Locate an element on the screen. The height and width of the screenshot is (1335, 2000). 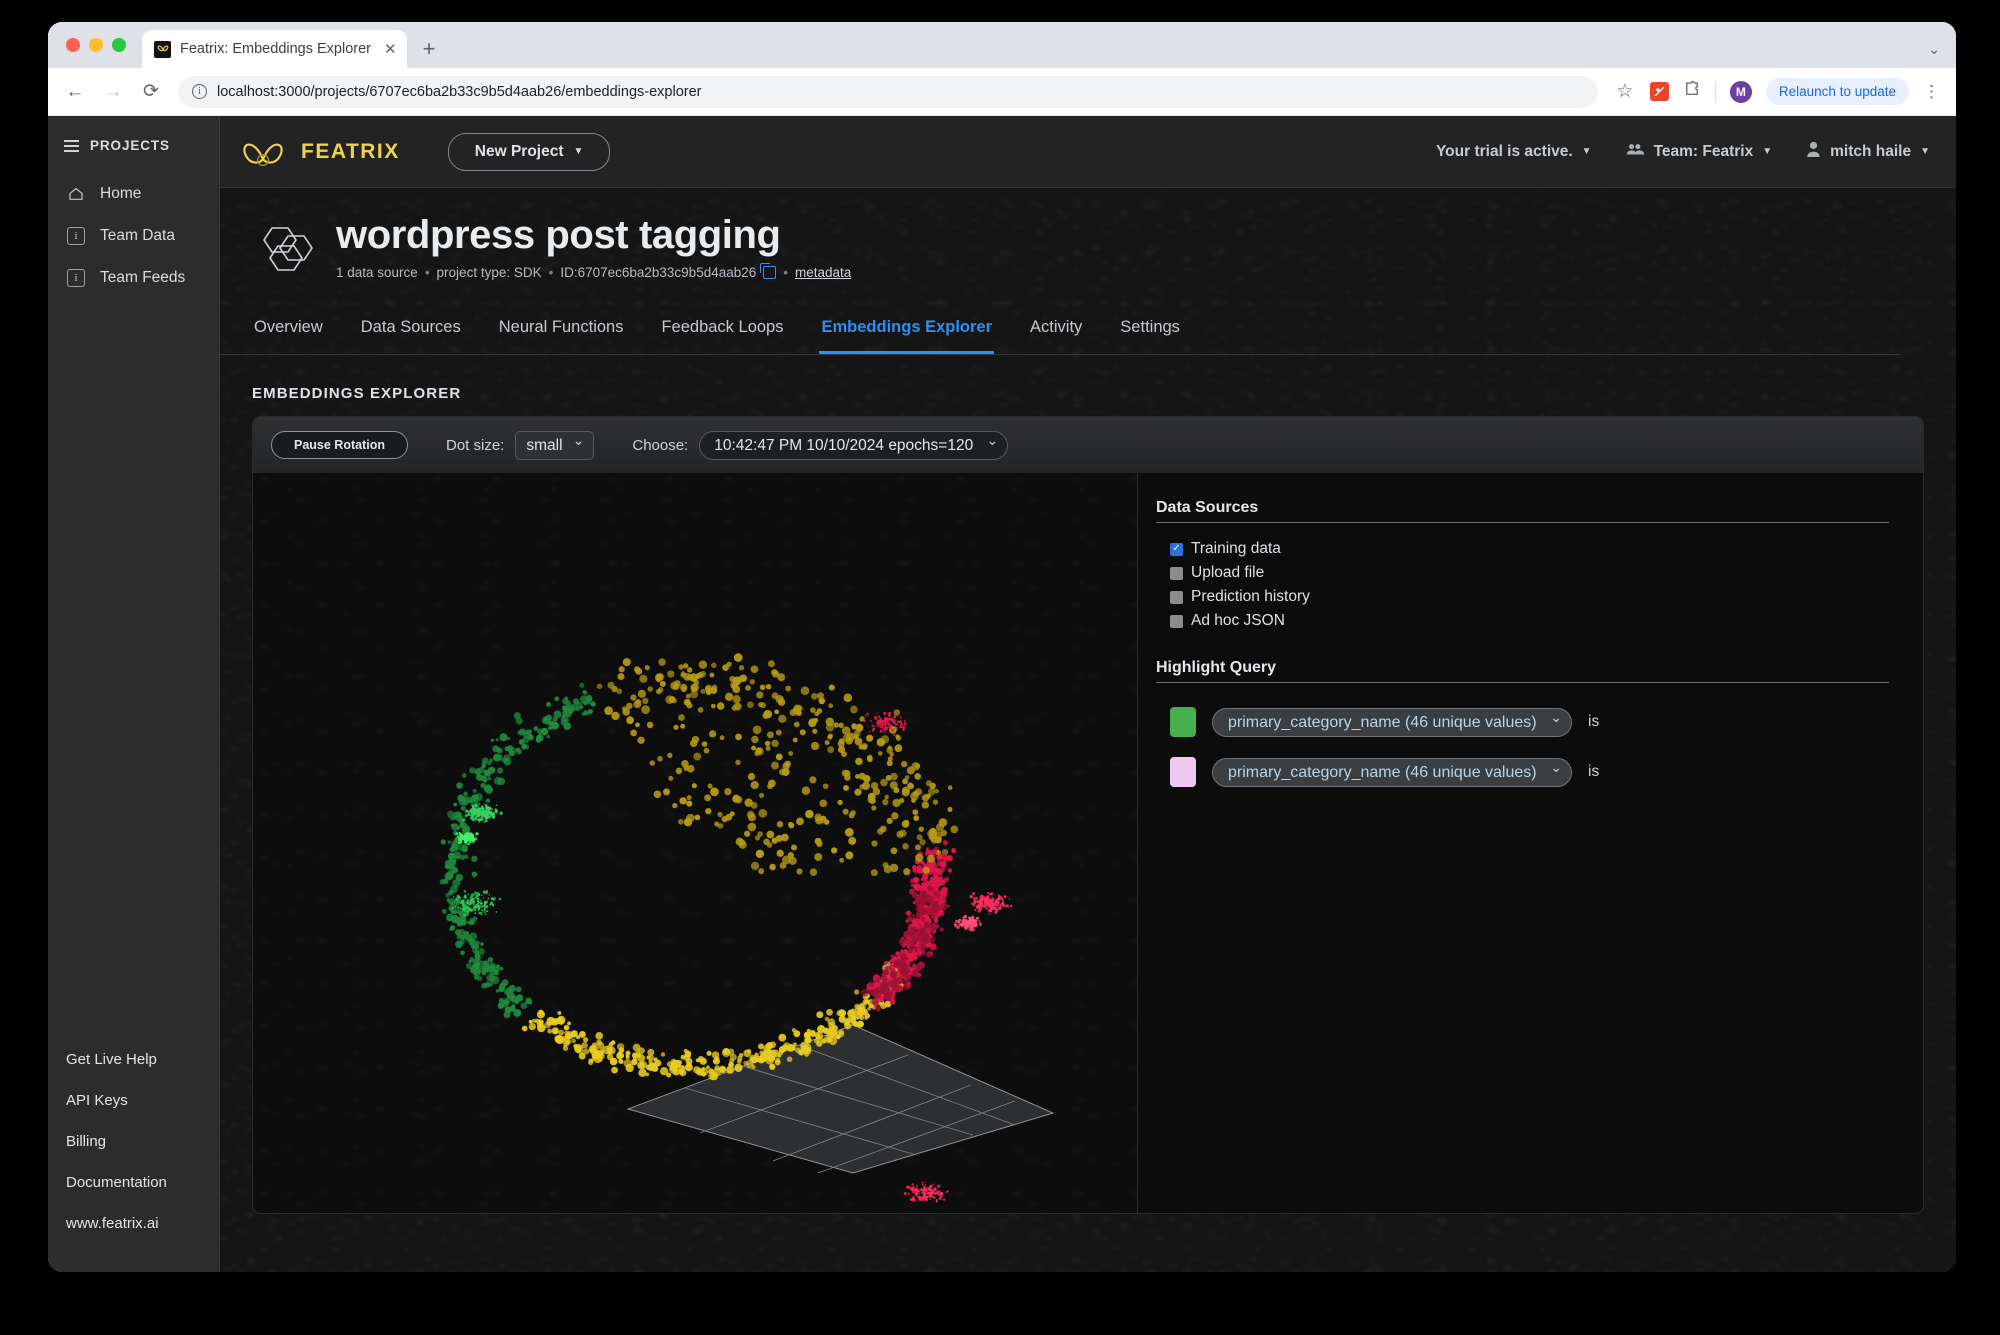
tab-feedback-loops: Feedback Loops is located at coordinates (722, 332).